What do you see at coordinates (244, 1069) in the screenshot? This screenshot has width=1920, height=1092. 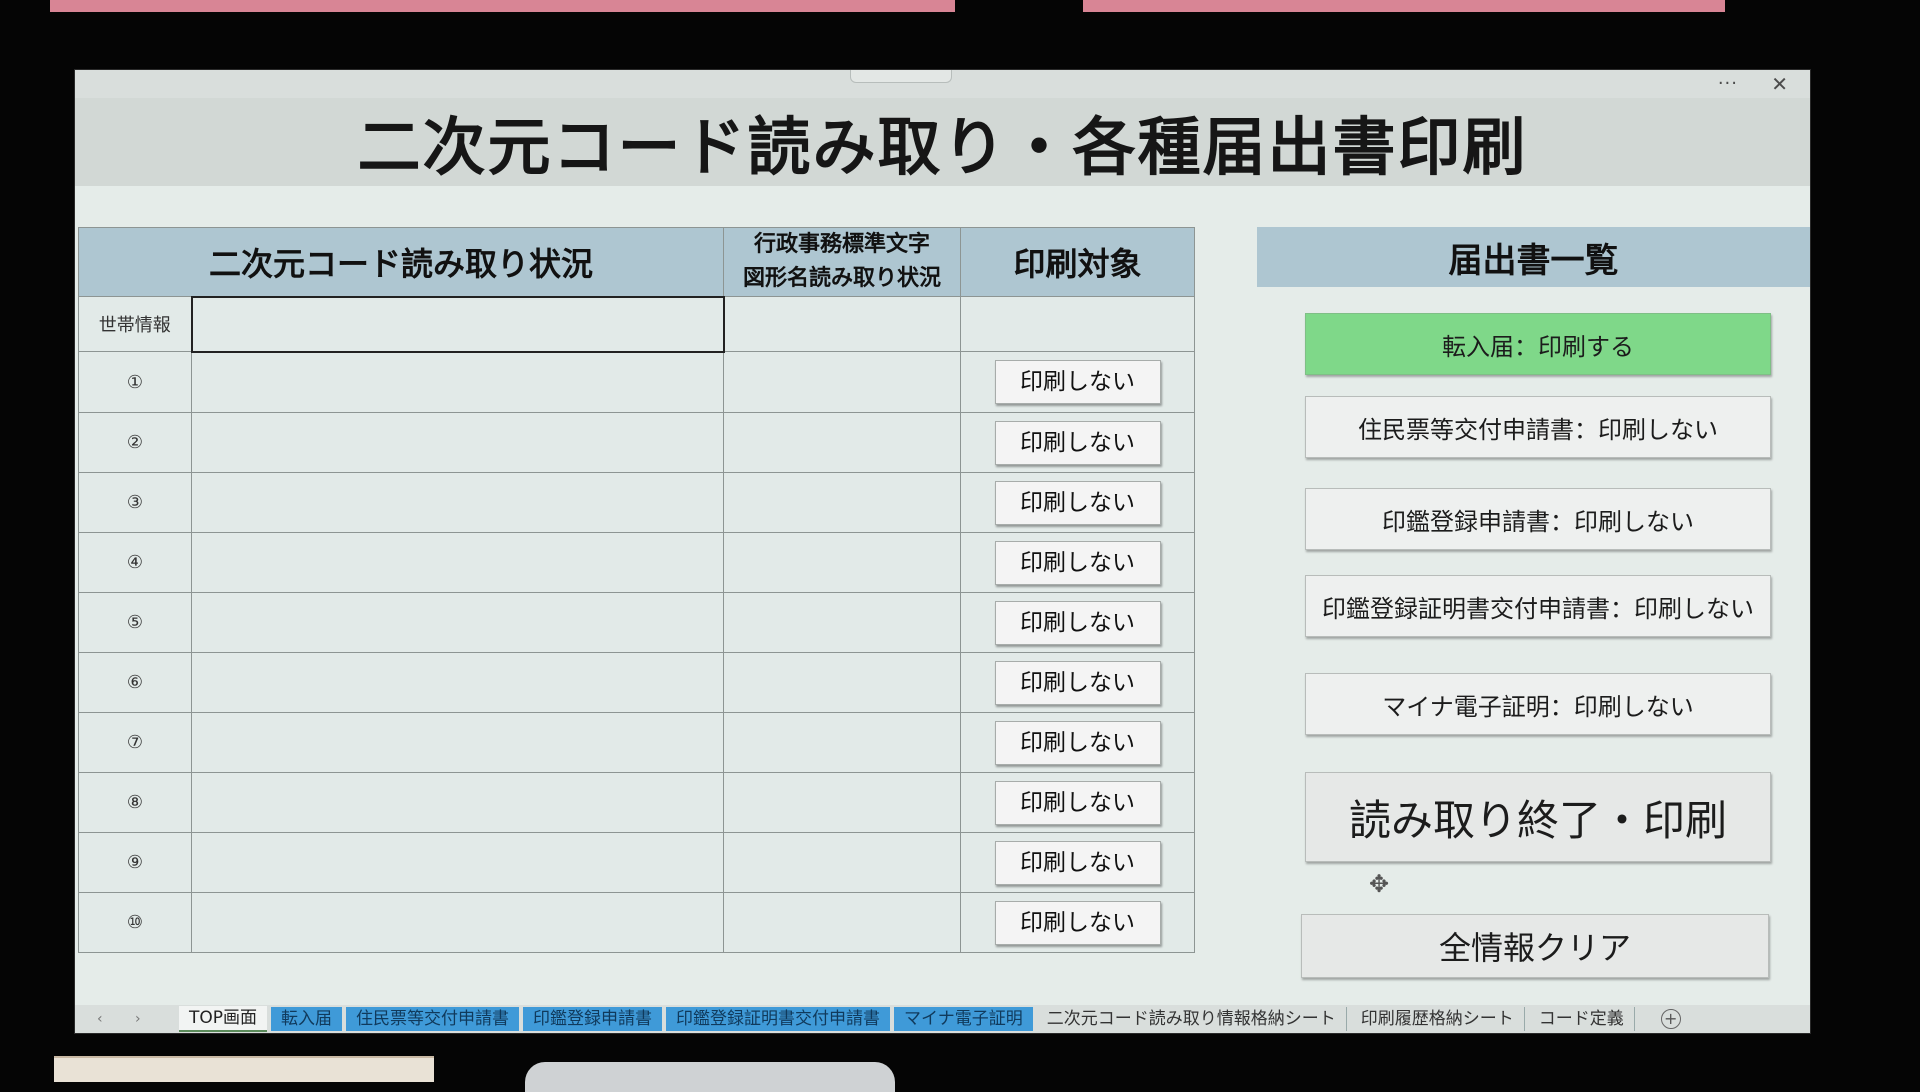 I see `background-note` at bounding box center [244, 1069].